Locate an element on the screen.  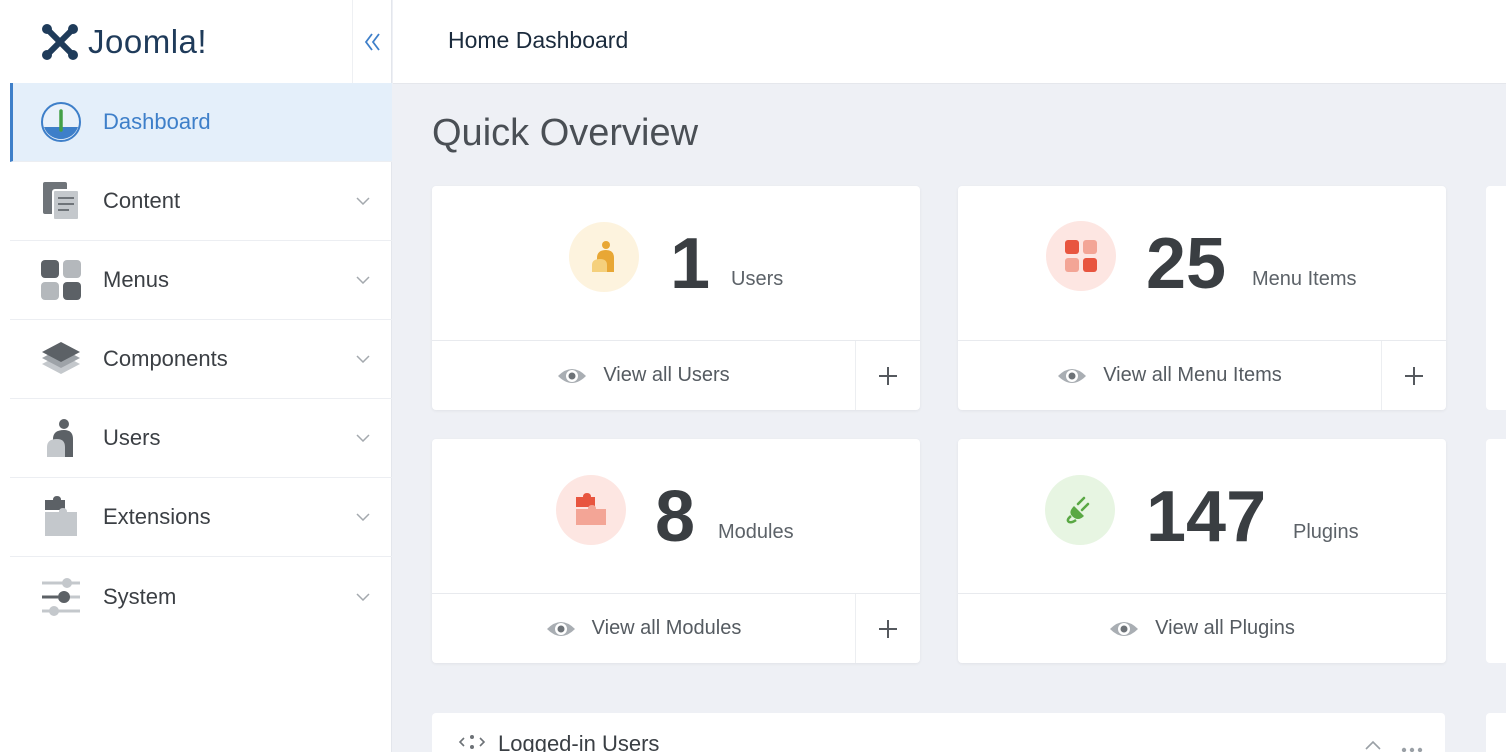
view-all-menu-items-link: View all Menu Items is located at coordinates (1170, 375).